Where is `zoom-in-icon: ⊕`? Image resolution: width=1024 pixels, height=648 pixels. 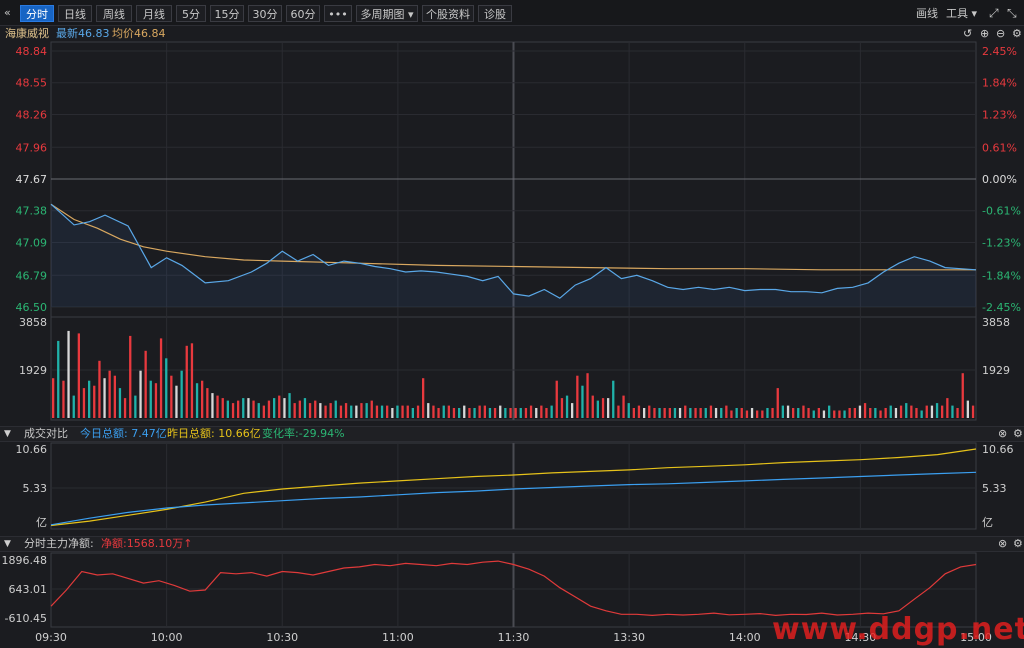 zoom-in-icon: ⊕ is located at coordinates (984, 34).